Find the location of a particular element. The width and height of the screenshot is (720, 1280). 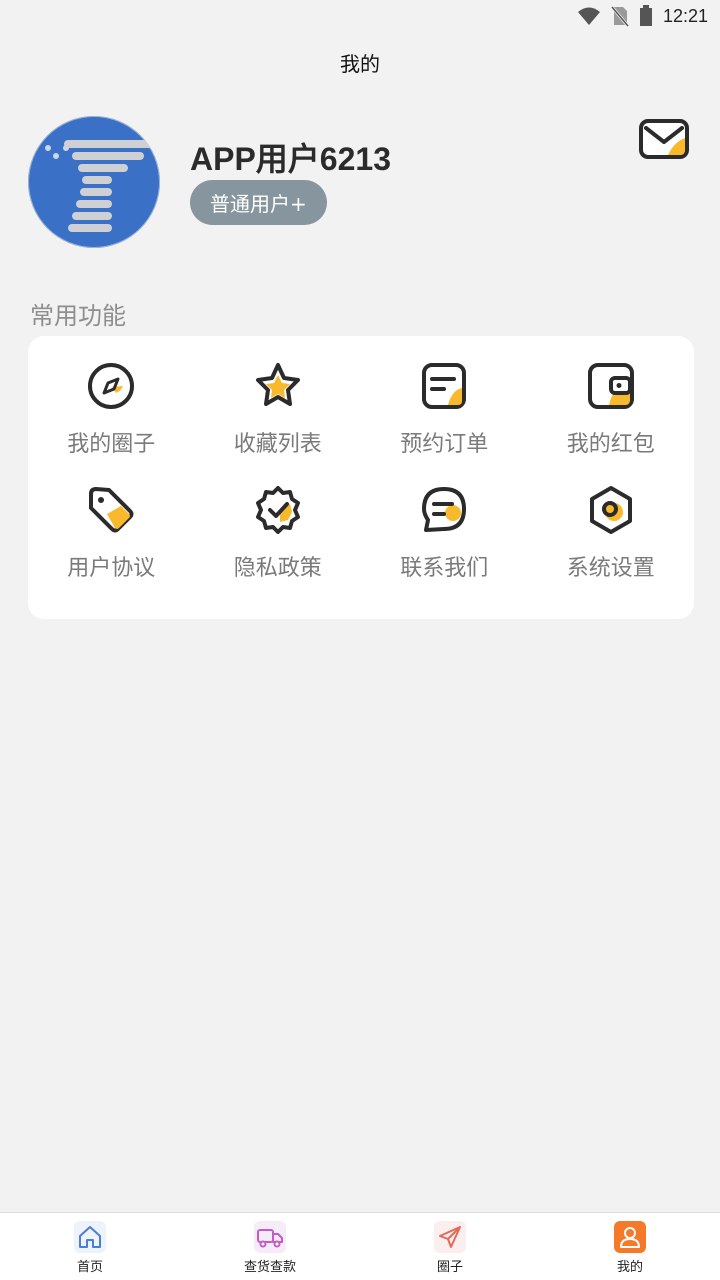

wallet-icon is located at coordinates (610, 386).